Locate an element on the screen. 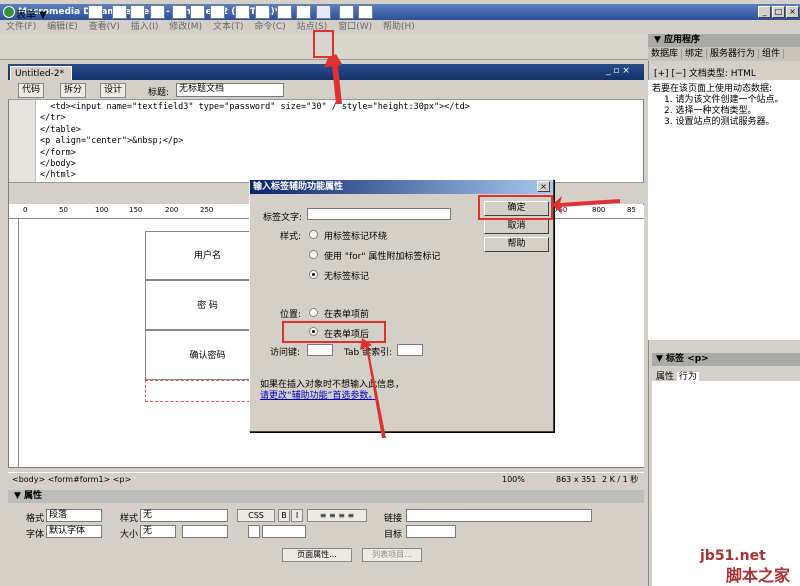  watermark-name: 脚本之家 is located at coordinates (758, 575).